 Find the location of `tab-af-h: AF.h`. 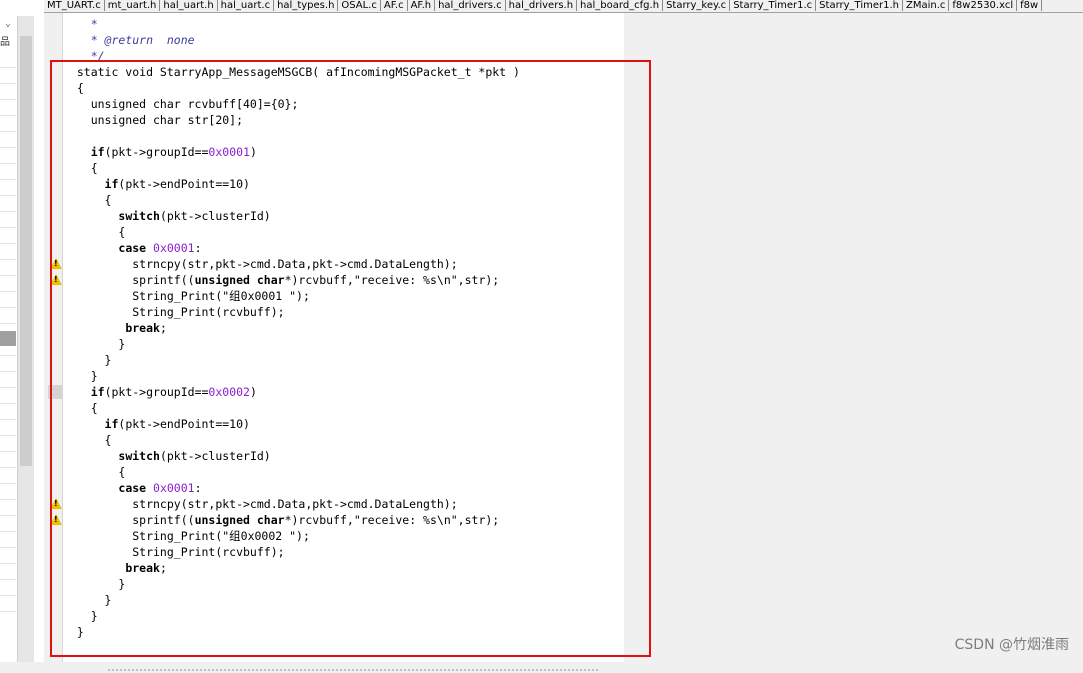

tab-af-h: AF.h is located at coordinates (422, 5).